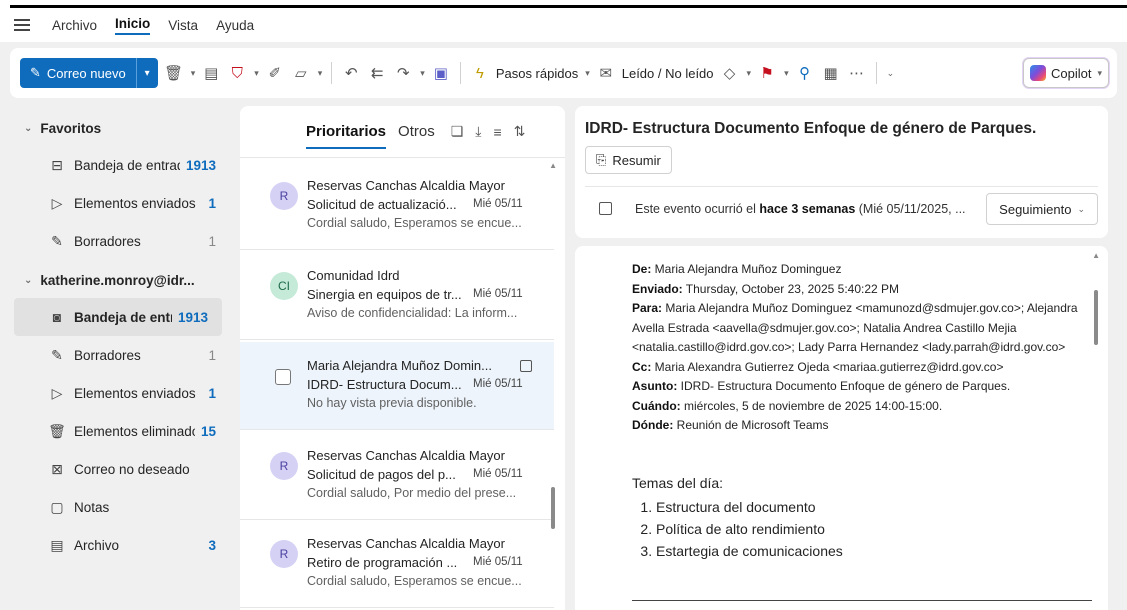 Image resolution: width=1127 pixels, height=610 pixels. What do you see at coordinates (422, 73) in the screenshot?
I see `forward-dropdown: ▾` at bounding box center [422, 73].